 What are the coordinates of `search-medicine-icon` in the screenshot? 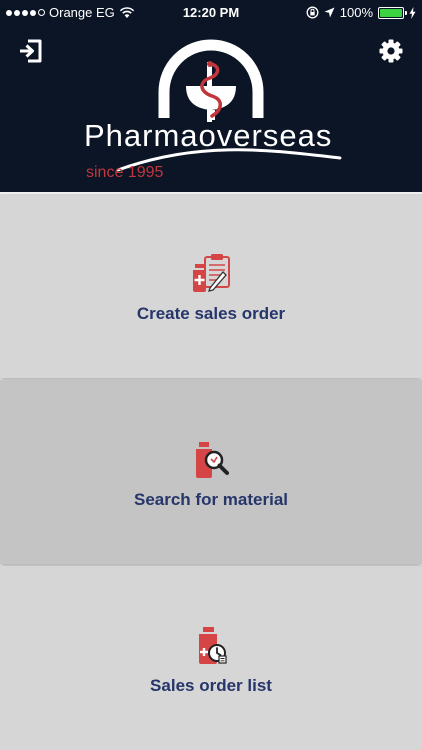 It's located at (212, 460).